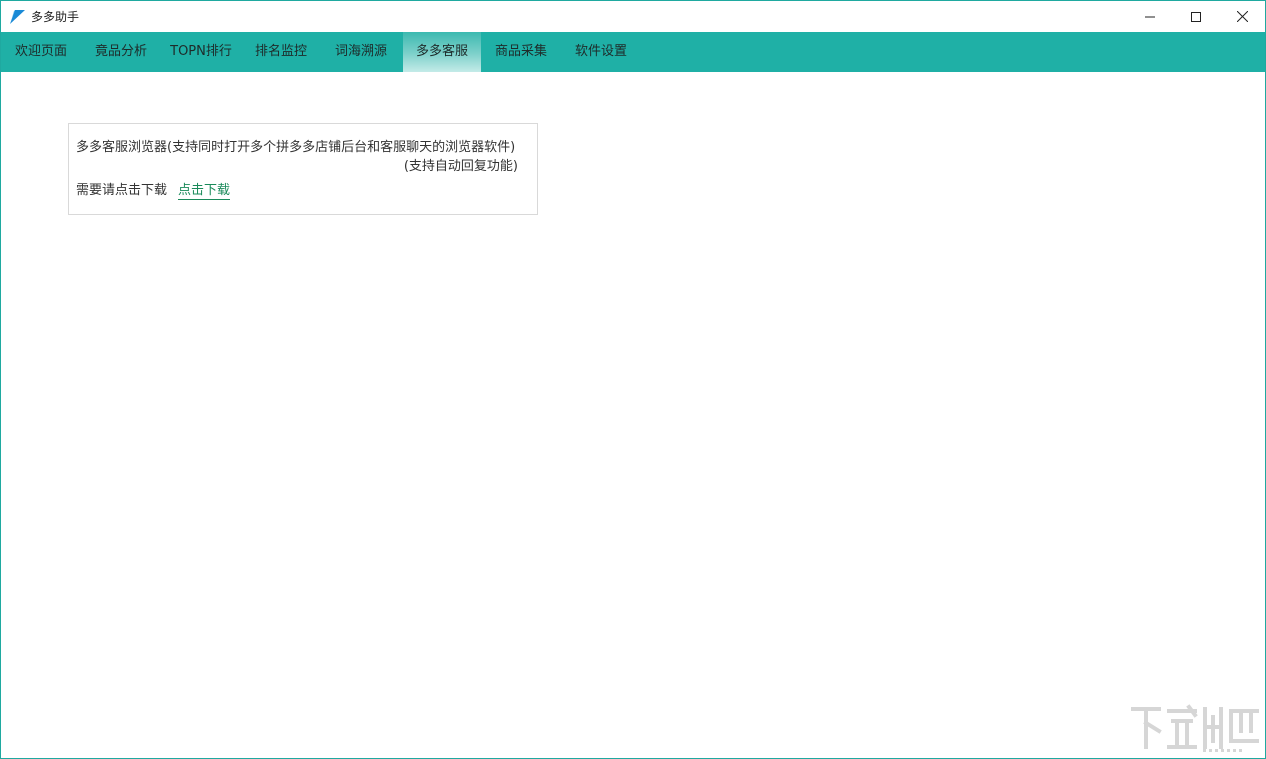 The image size is (1266, 759). What do you see at coordinates (281, 52) in the screenshot?
I see `tab-rank-monitor: 排名监控` at bounding box center [281, 52].